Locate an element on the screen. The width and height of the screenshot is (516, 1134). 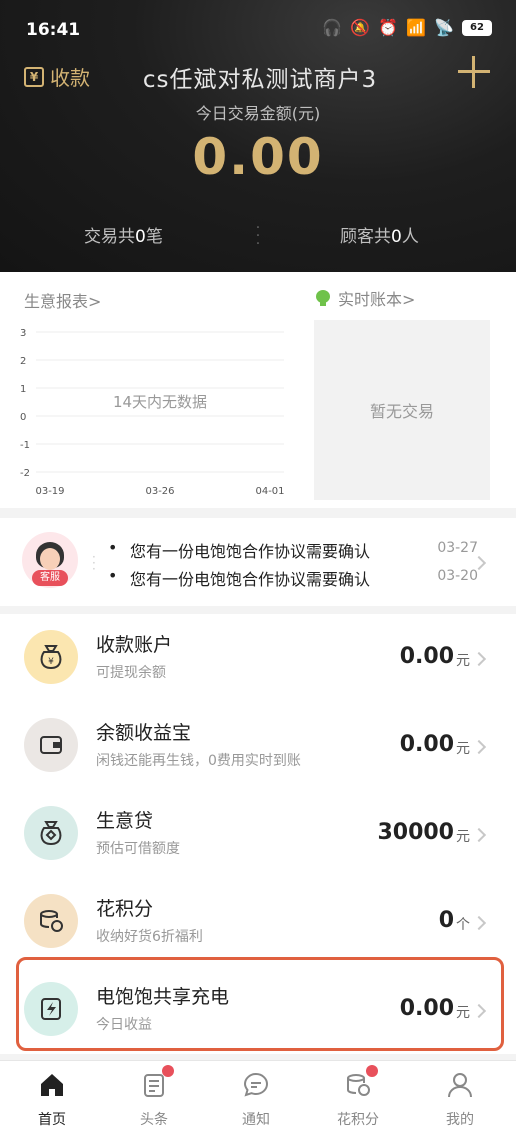
coins-icon is located at coordinates (51, 921).